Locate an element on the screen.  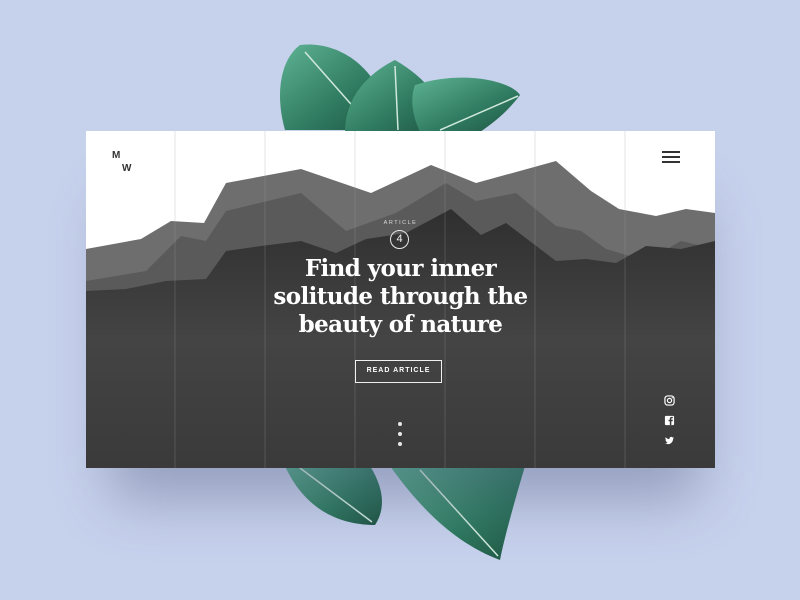
brand-logo: M W is located at coordinates (127, 162).